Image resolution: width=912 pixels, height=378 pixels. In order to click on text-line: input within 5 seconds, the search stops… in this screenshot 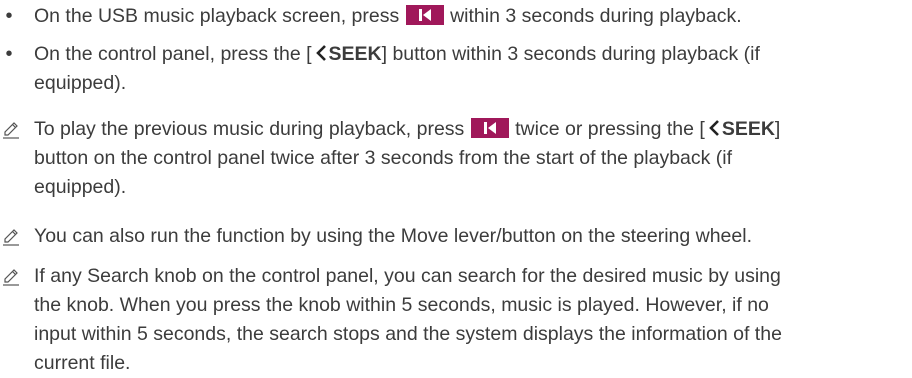, I will do `click(467, 334)`.